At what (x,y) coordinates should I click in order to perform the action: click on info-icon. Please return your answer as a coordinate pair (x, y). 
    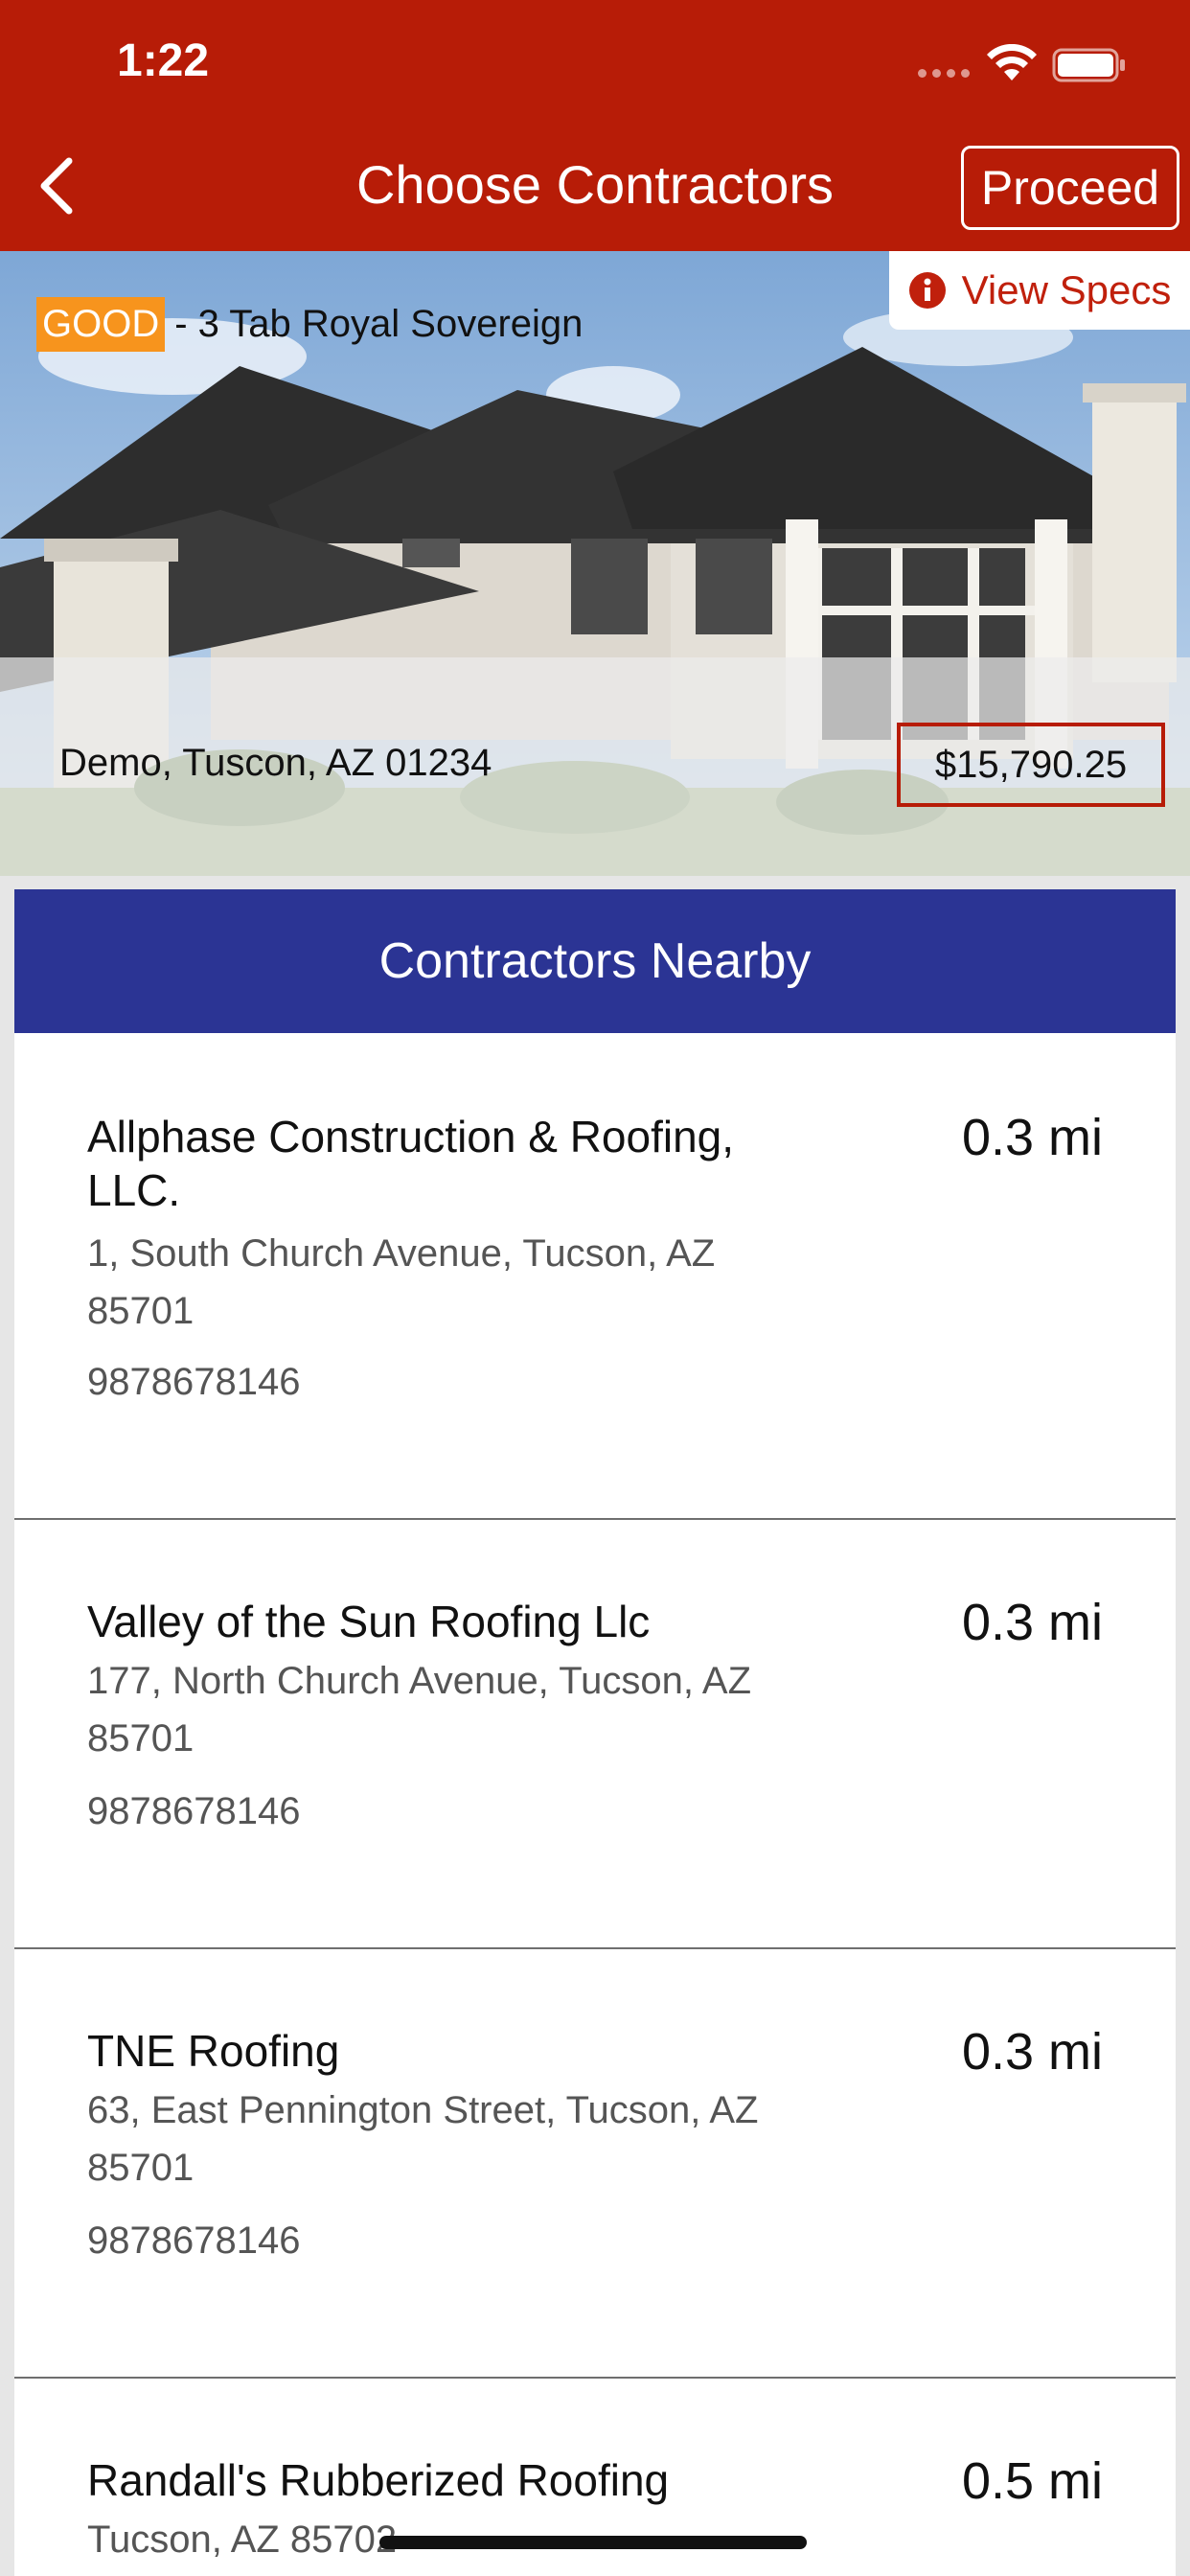
    Looking at the image, I should click on (927, 290).